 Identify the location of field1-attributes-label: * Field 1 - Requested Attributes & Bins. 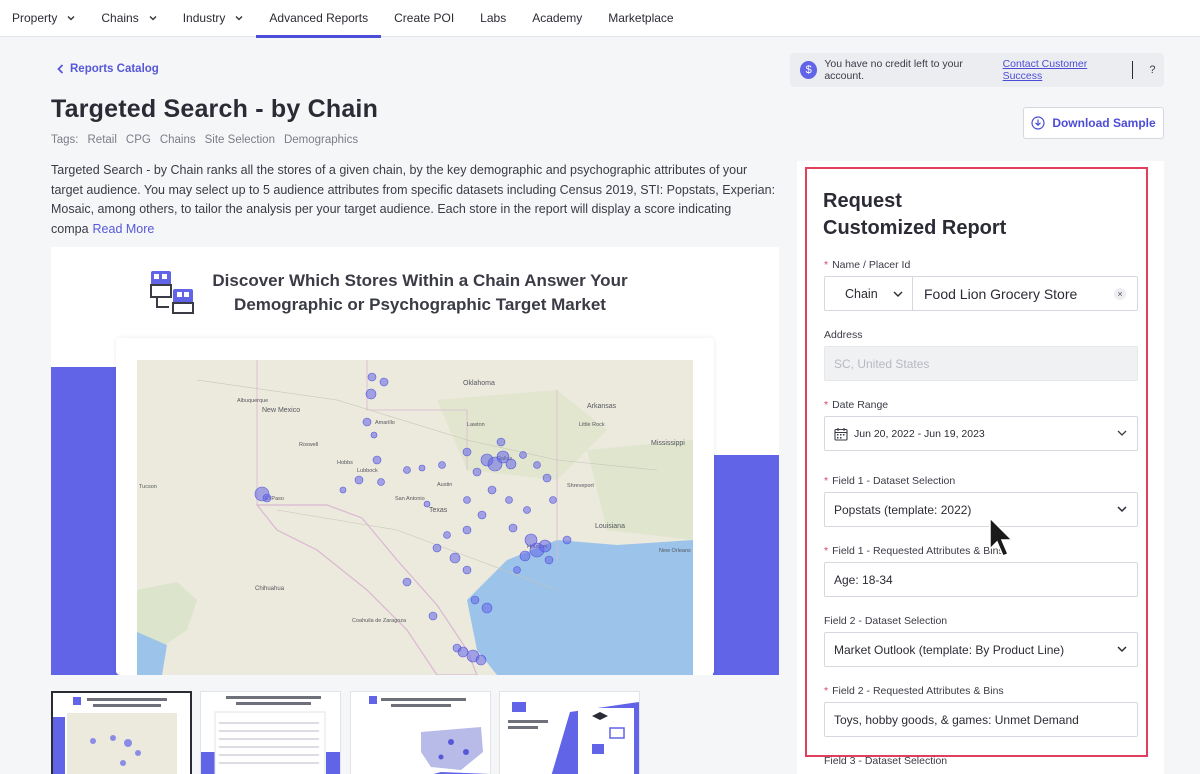
(914, 551).